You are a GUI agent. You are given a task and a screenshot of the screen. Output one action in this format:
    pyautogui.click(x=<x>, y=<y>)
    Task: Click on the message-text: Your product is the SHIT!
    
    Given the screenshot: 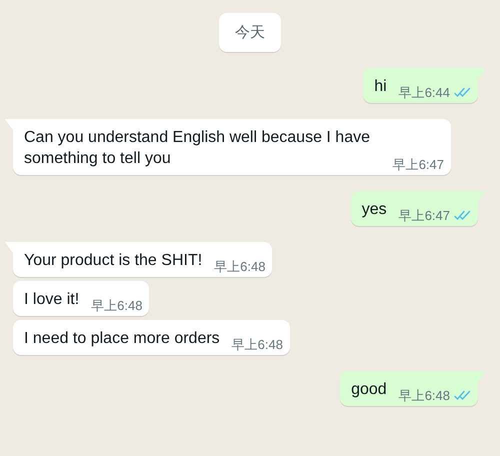 What is the action you would take?
    pyautogui.click(x=113, y=260)
    